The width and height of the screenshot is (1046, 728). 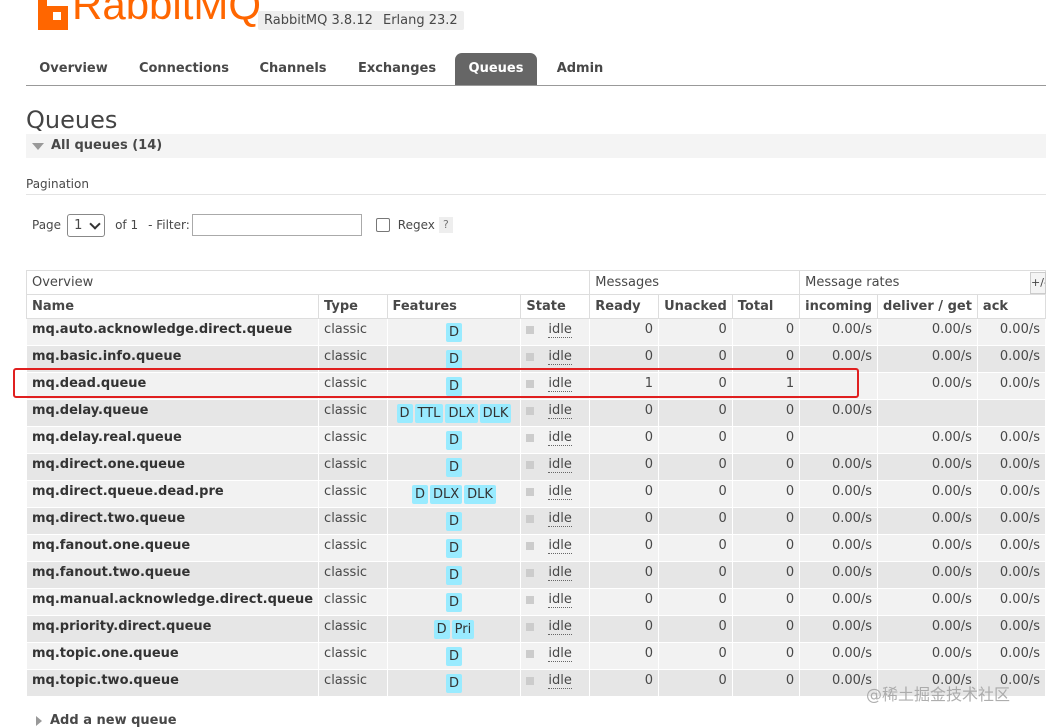 What do you see at coordinates (57, 184) in the screenshot?
I see `pagination-title: Pagination` at bounding box center [57, 184].